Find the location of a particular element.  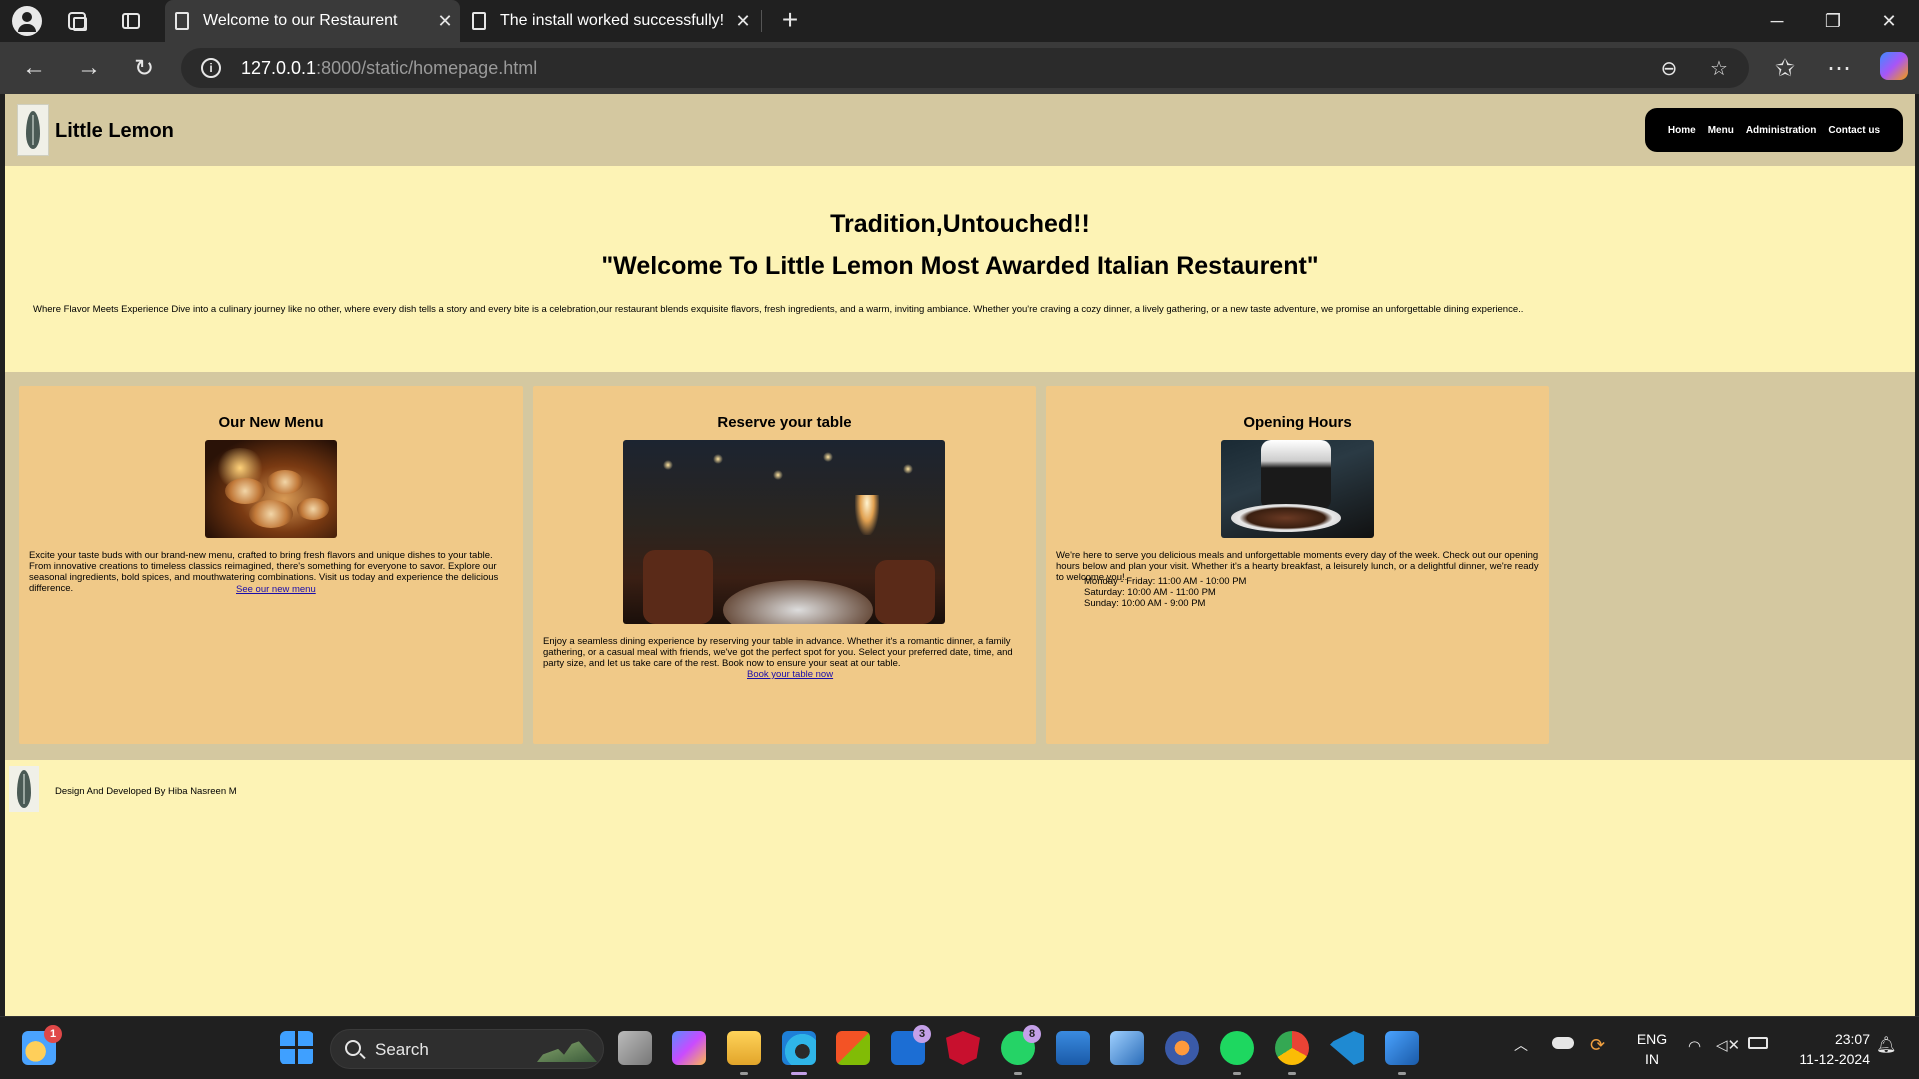

onedrive-icon is located at coordinates (1563, 1043).